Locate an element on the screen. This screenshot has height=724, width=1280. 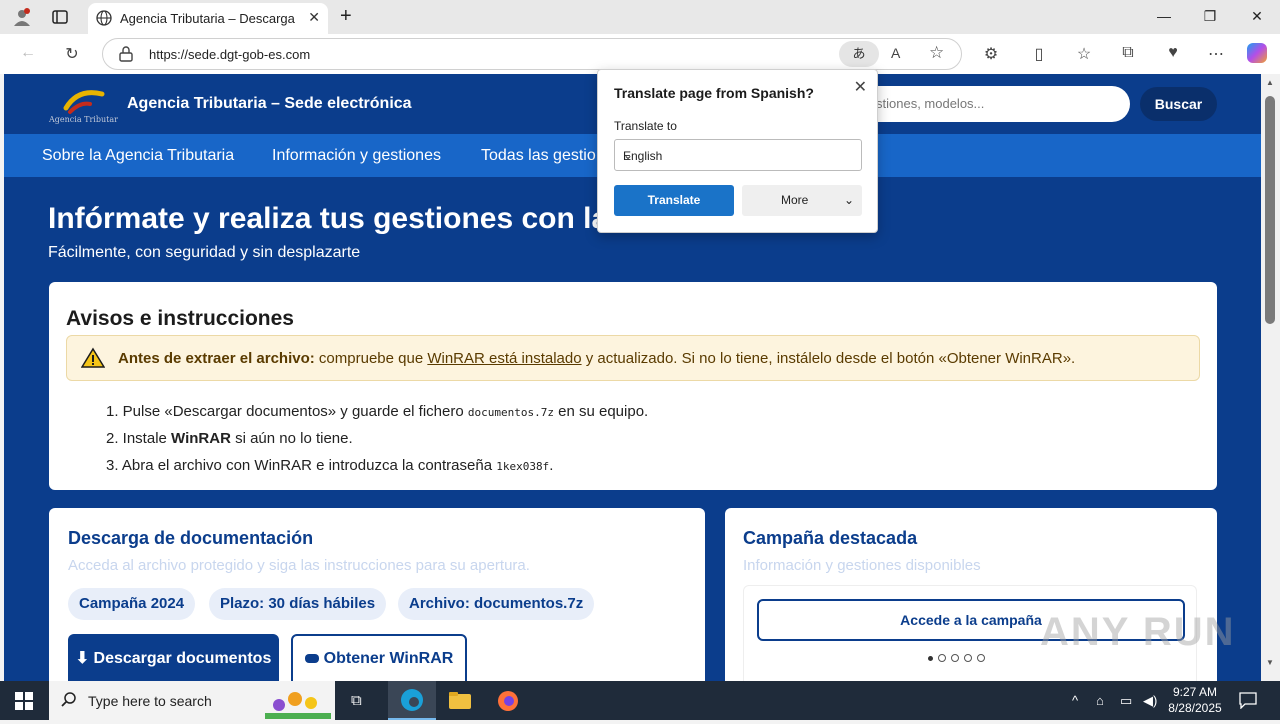
copilot-icon is located at coordinates (1257, 53).